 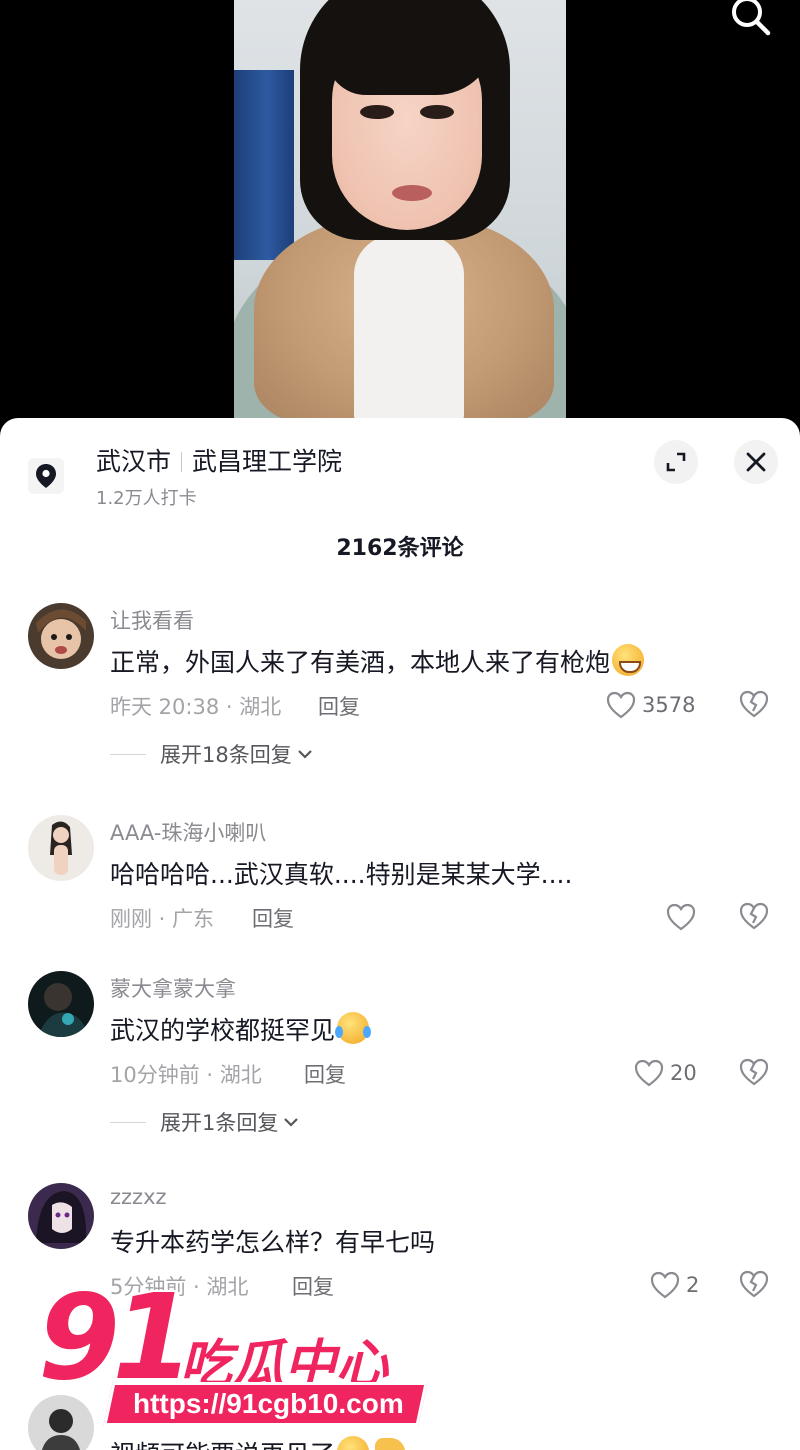 What do you see at coordinates (377, 661) in the screenshot?
I see `comment-text: 正常，外国人来了有美酒，本地人来了有枪炮` at bounding box center [377, 661].